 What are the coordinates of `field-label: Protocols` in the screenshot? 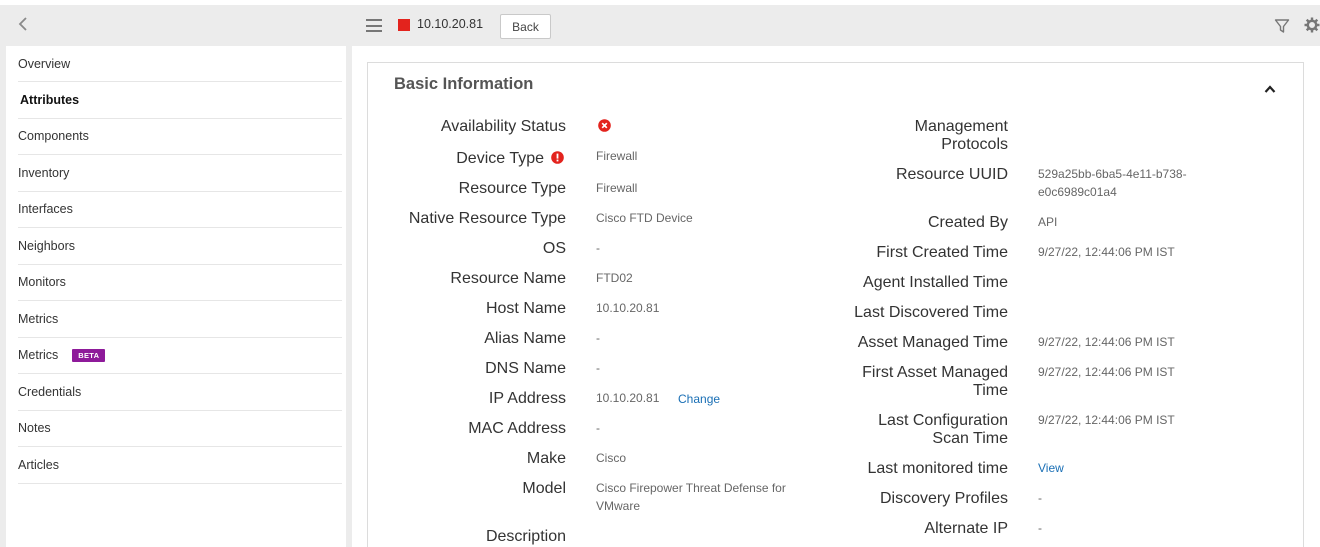 It's located at (974, 144).